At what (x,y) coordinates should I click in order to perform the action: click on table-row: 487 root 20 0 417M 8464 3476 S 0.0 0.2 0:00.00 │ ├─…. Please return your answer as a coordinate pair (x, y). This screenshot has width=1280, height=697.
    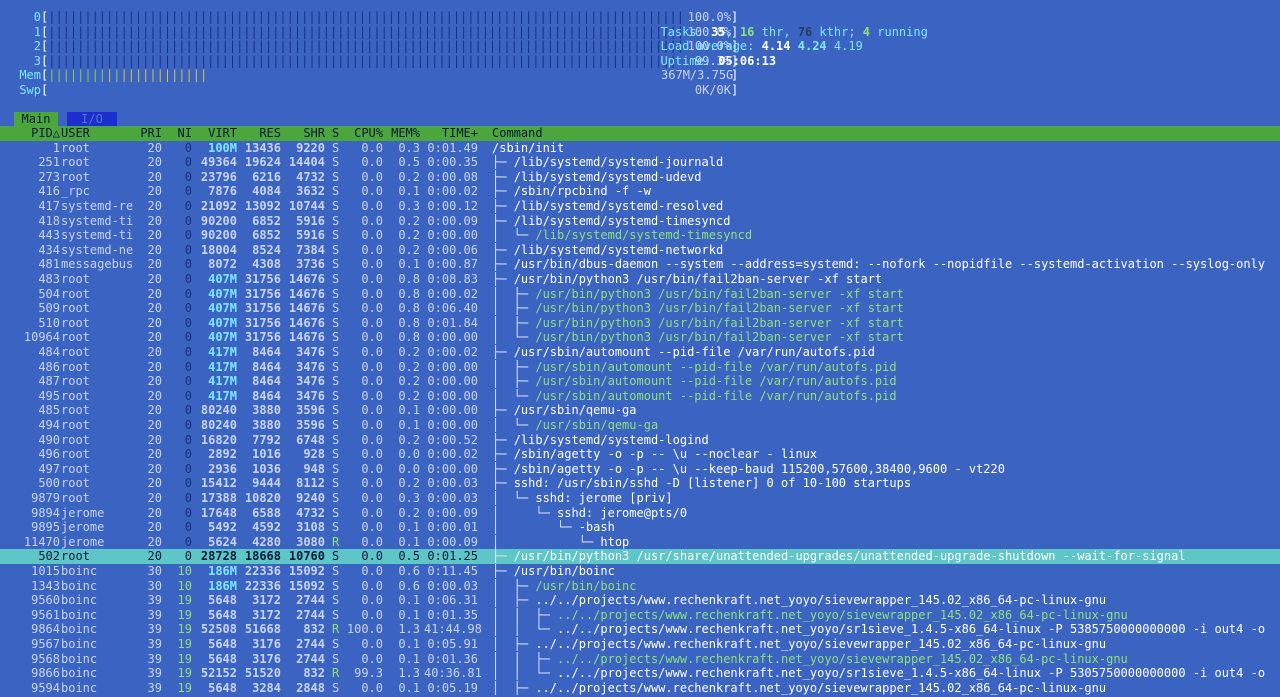
    Looking at the image, I should click on (640, 381).